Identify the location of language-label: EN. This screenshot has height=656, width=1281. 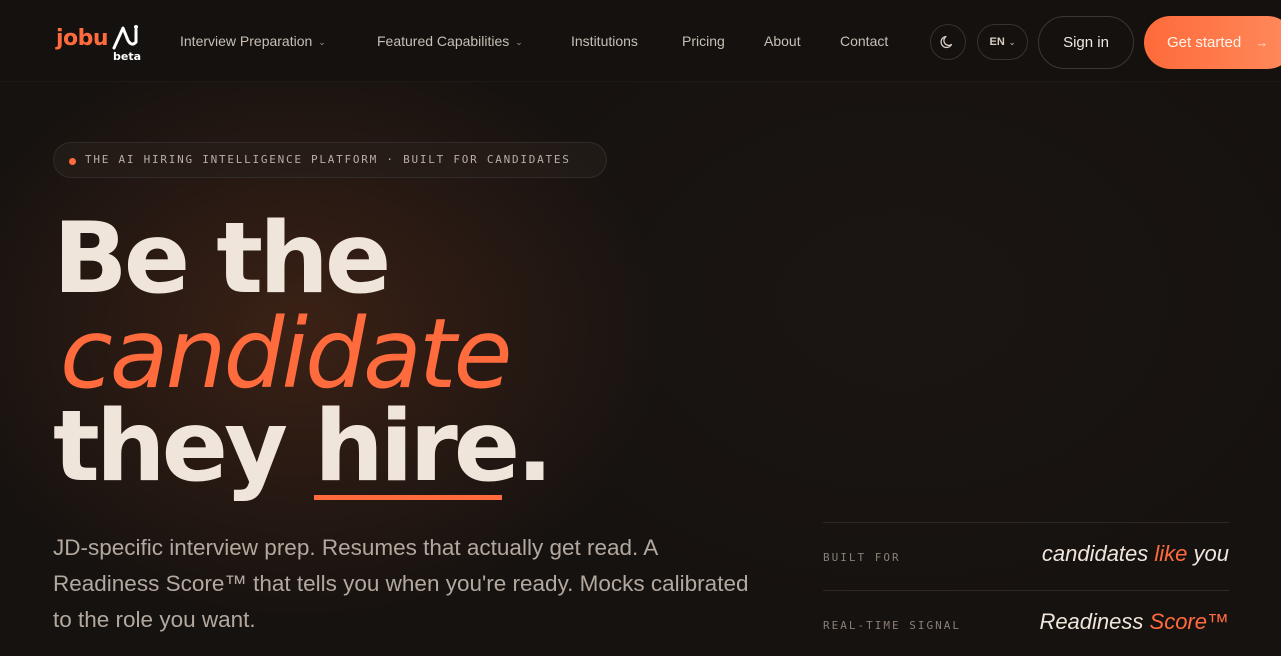
(997, 42).